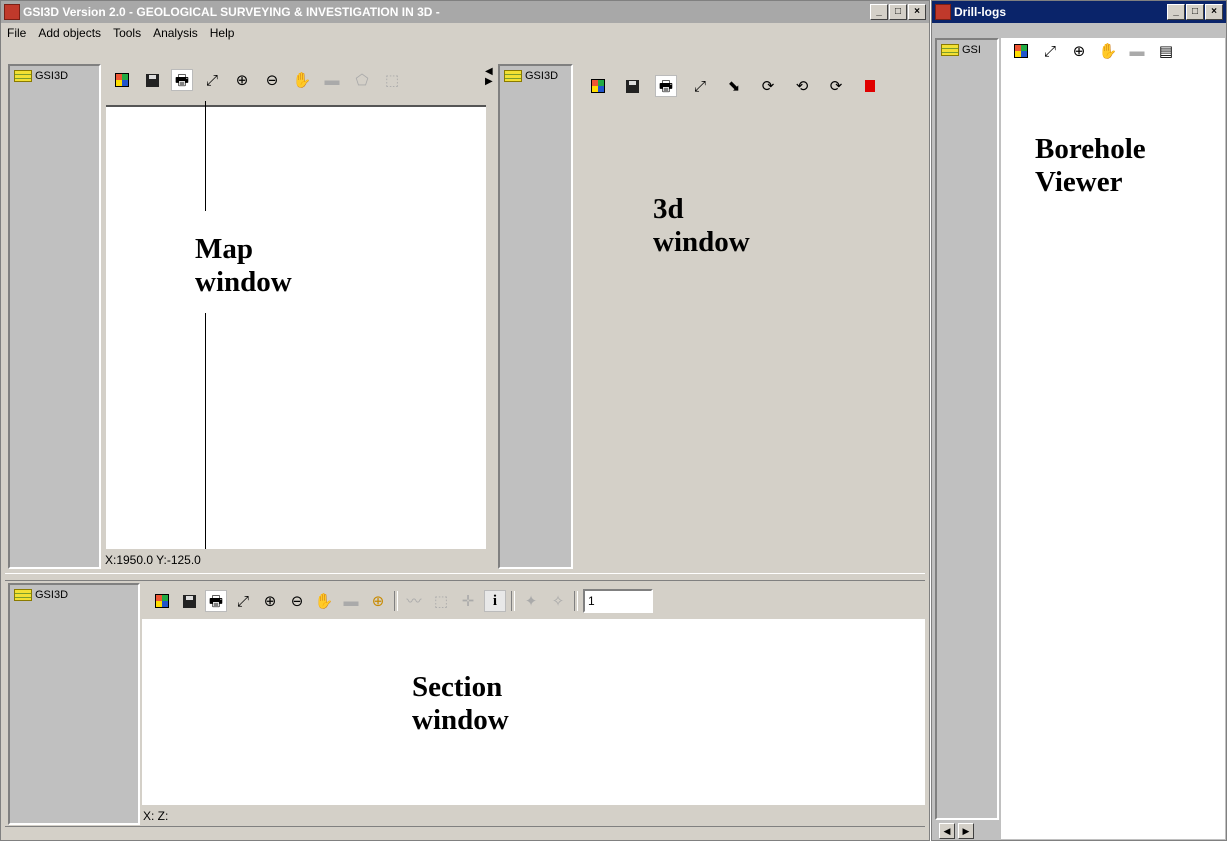 This screenshot has height=841, width=1227. Describe the element at coordinates (127, 33) in the screenshot. I see `menu-tools: Tools` at that location.